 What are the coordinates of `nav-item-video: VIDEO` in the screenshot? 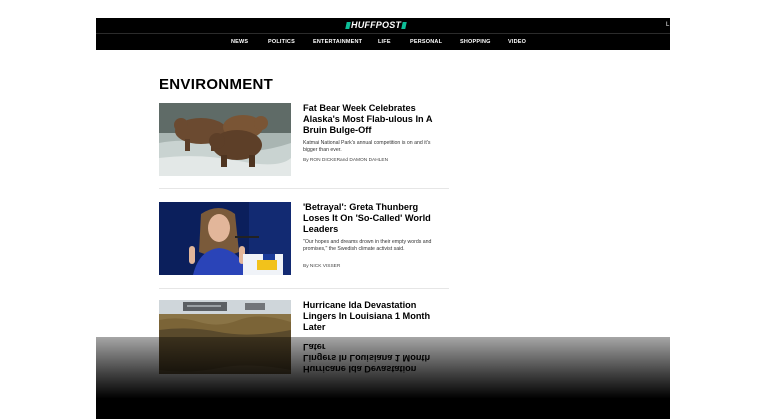 It's located at (517, 42).